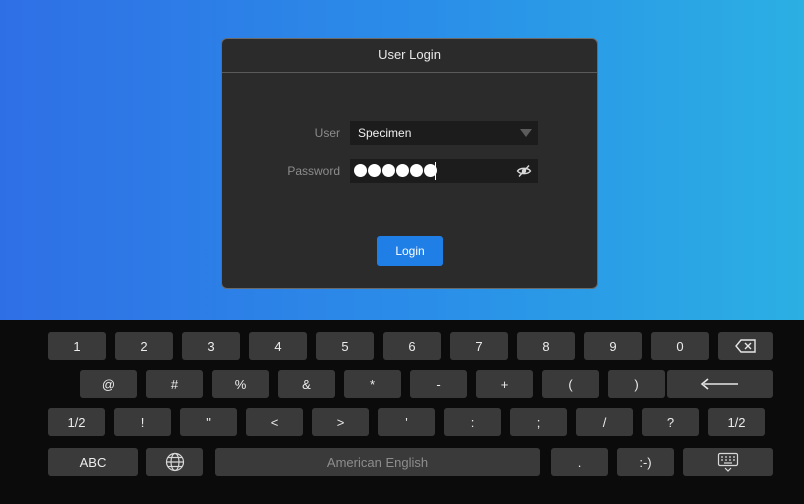  Describe the element at coordinates (438, 384) in the screenshot. I see `key-c45: -` at that location.